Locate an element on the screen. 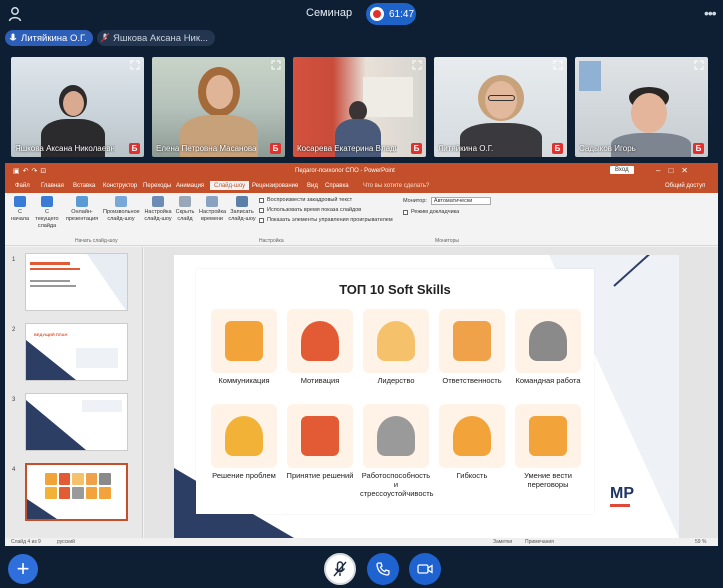  record-slideshow-button: Записать слайд-шоу is located at coordinates (242, 209).